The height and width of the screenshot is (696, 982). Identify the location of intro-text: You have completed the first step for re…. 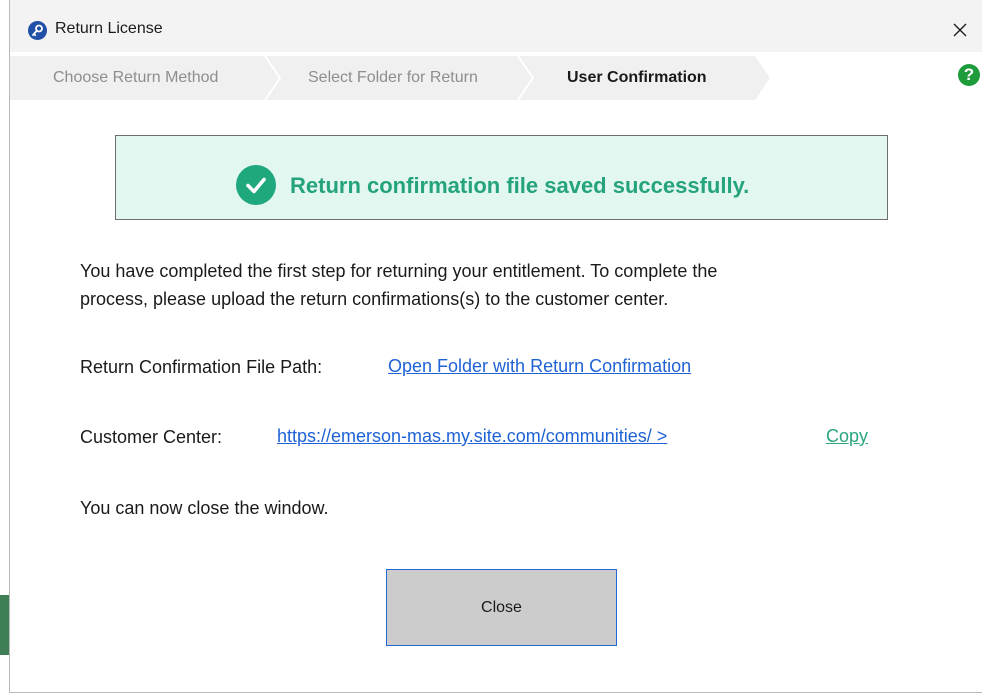
(398, 285).